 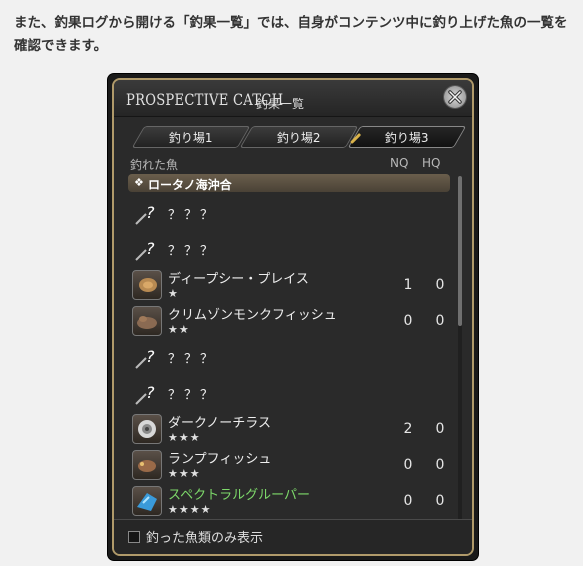 What do you see at coordinates (179, 329) in the screenshot?
I see `fish-stars: ★★` at bounding box center [179, 329].